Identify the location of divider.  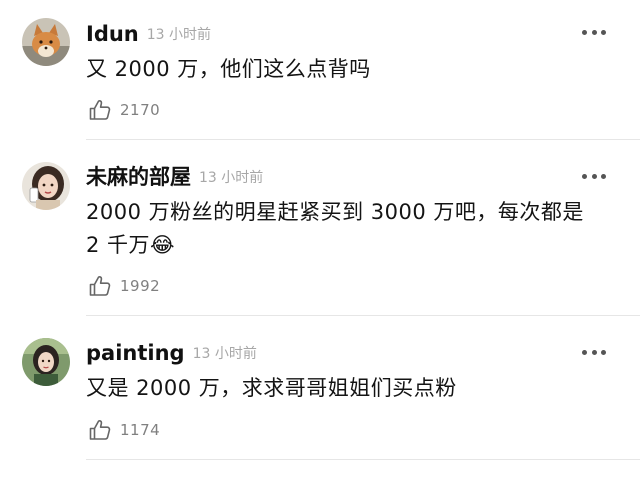
(363, 459).